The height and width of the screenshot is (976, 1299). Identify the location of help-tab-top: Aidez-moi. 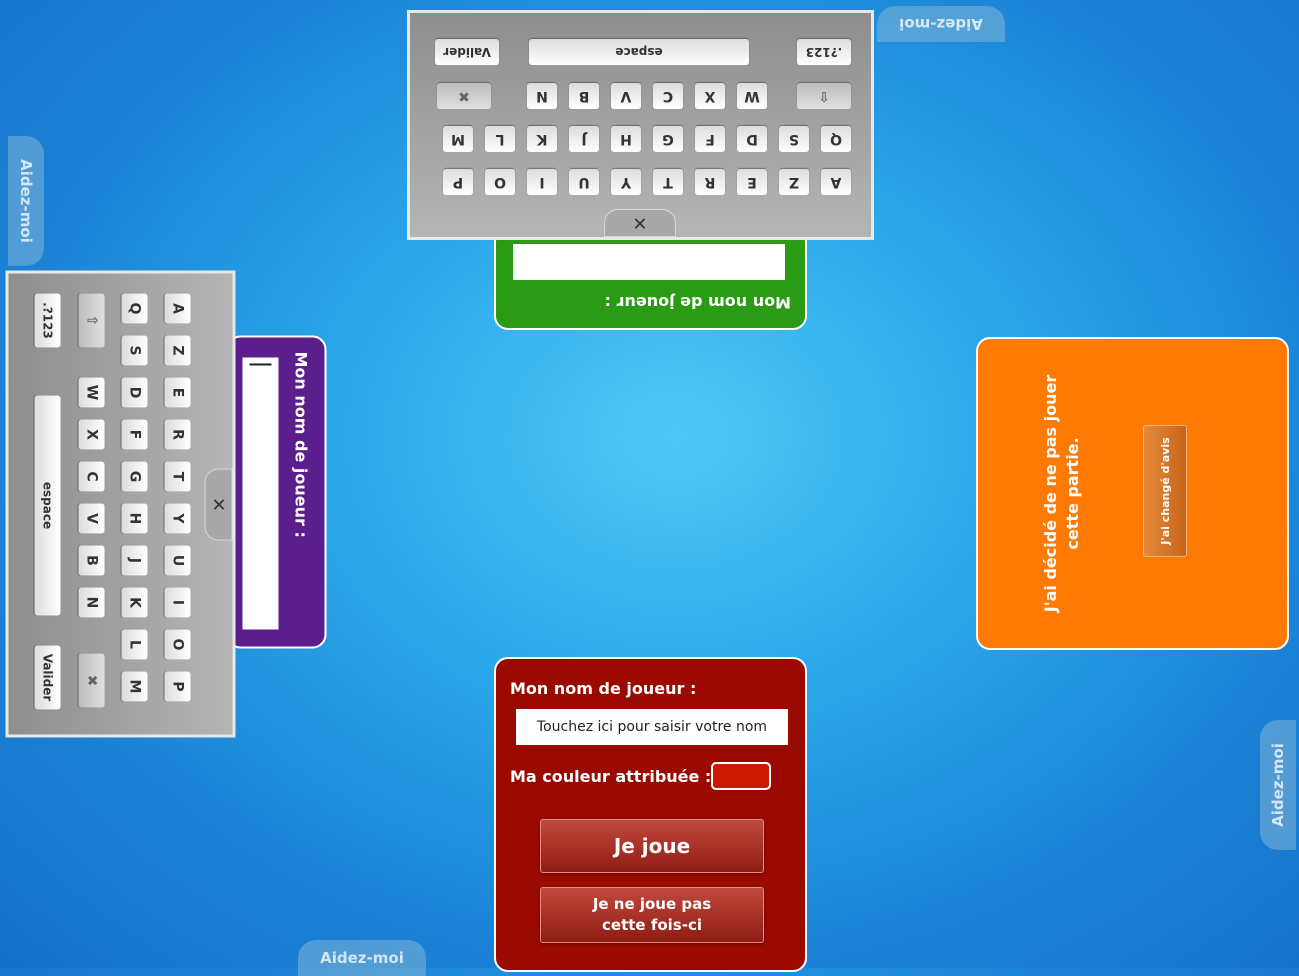
(941, 24).